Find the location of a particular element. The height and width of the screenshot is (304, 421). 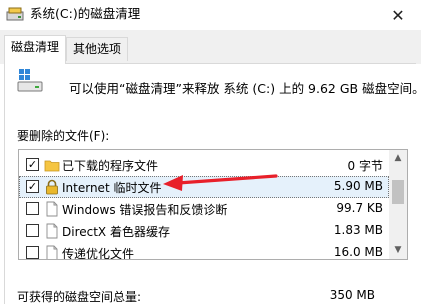

scroll-thumb is located at coordinates (398, 192).